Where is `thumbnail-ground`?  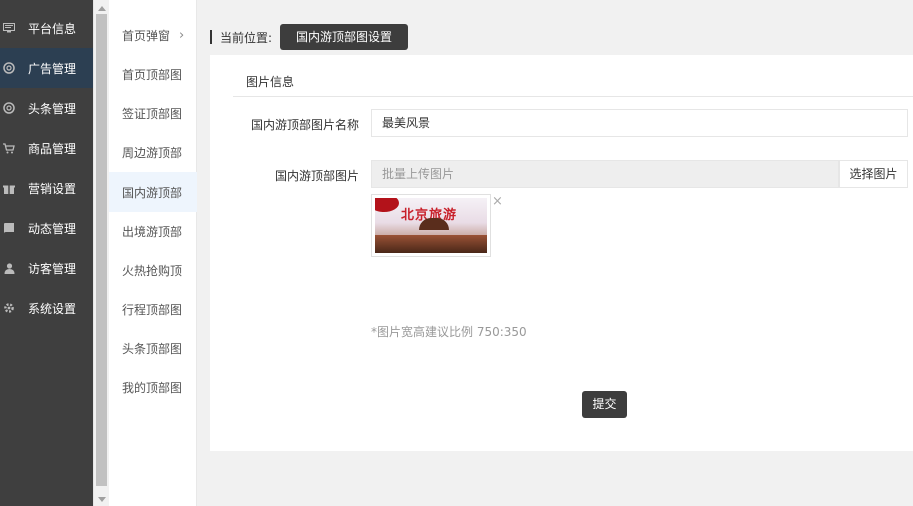 thumbnail-ground is located at coordinates (431, 244).